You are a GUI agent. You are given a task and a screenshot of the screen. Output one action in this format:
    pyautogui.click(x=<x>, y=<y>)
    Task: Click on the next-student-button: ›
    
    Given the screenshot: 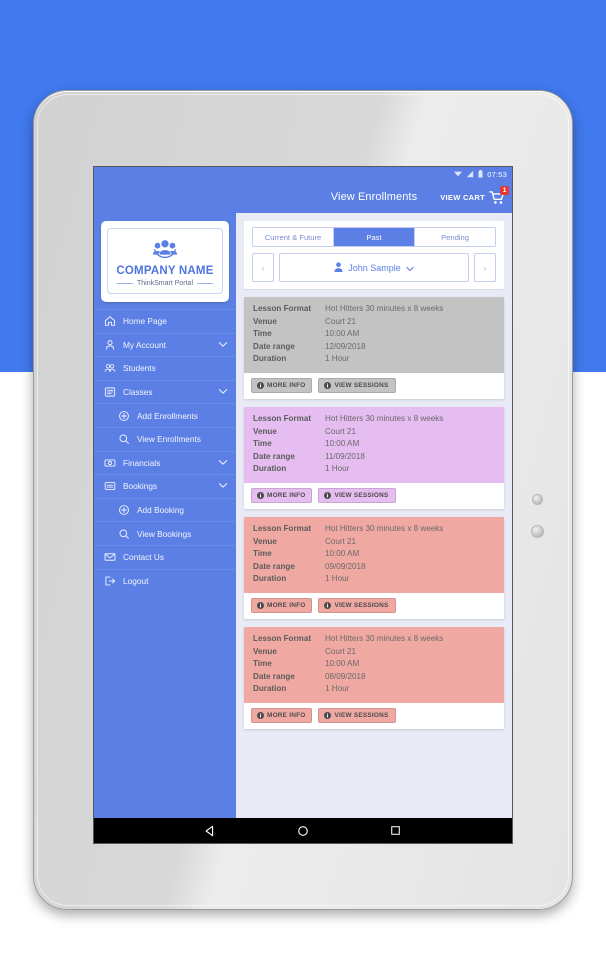 What is the action you would take?
    pyautogui.click(x=485, y=267)
    